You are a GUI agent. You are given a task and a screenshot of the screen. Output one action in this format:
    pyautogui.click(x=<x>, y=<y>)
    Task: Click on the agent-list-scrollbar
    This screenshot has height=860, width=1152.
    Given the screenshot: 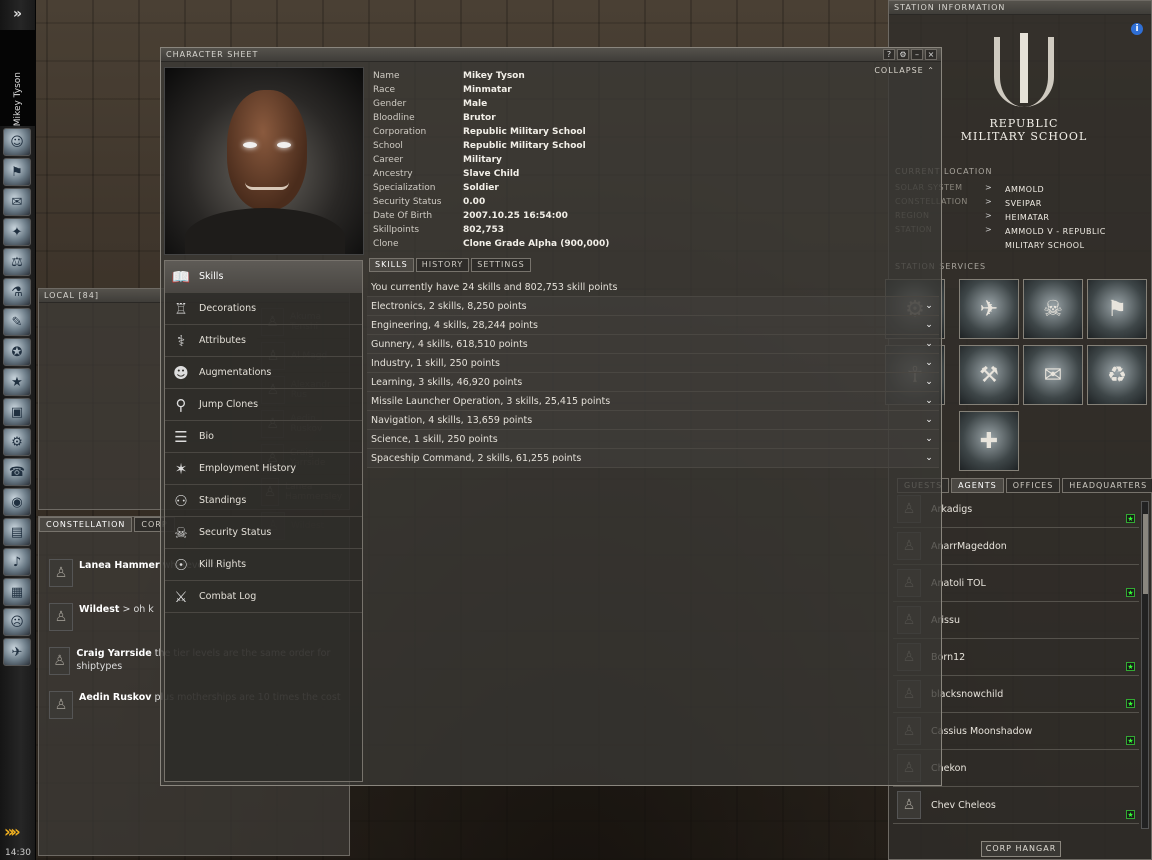 What is the action you would take?
    pyautogui.click(x=1145, y=665)
    